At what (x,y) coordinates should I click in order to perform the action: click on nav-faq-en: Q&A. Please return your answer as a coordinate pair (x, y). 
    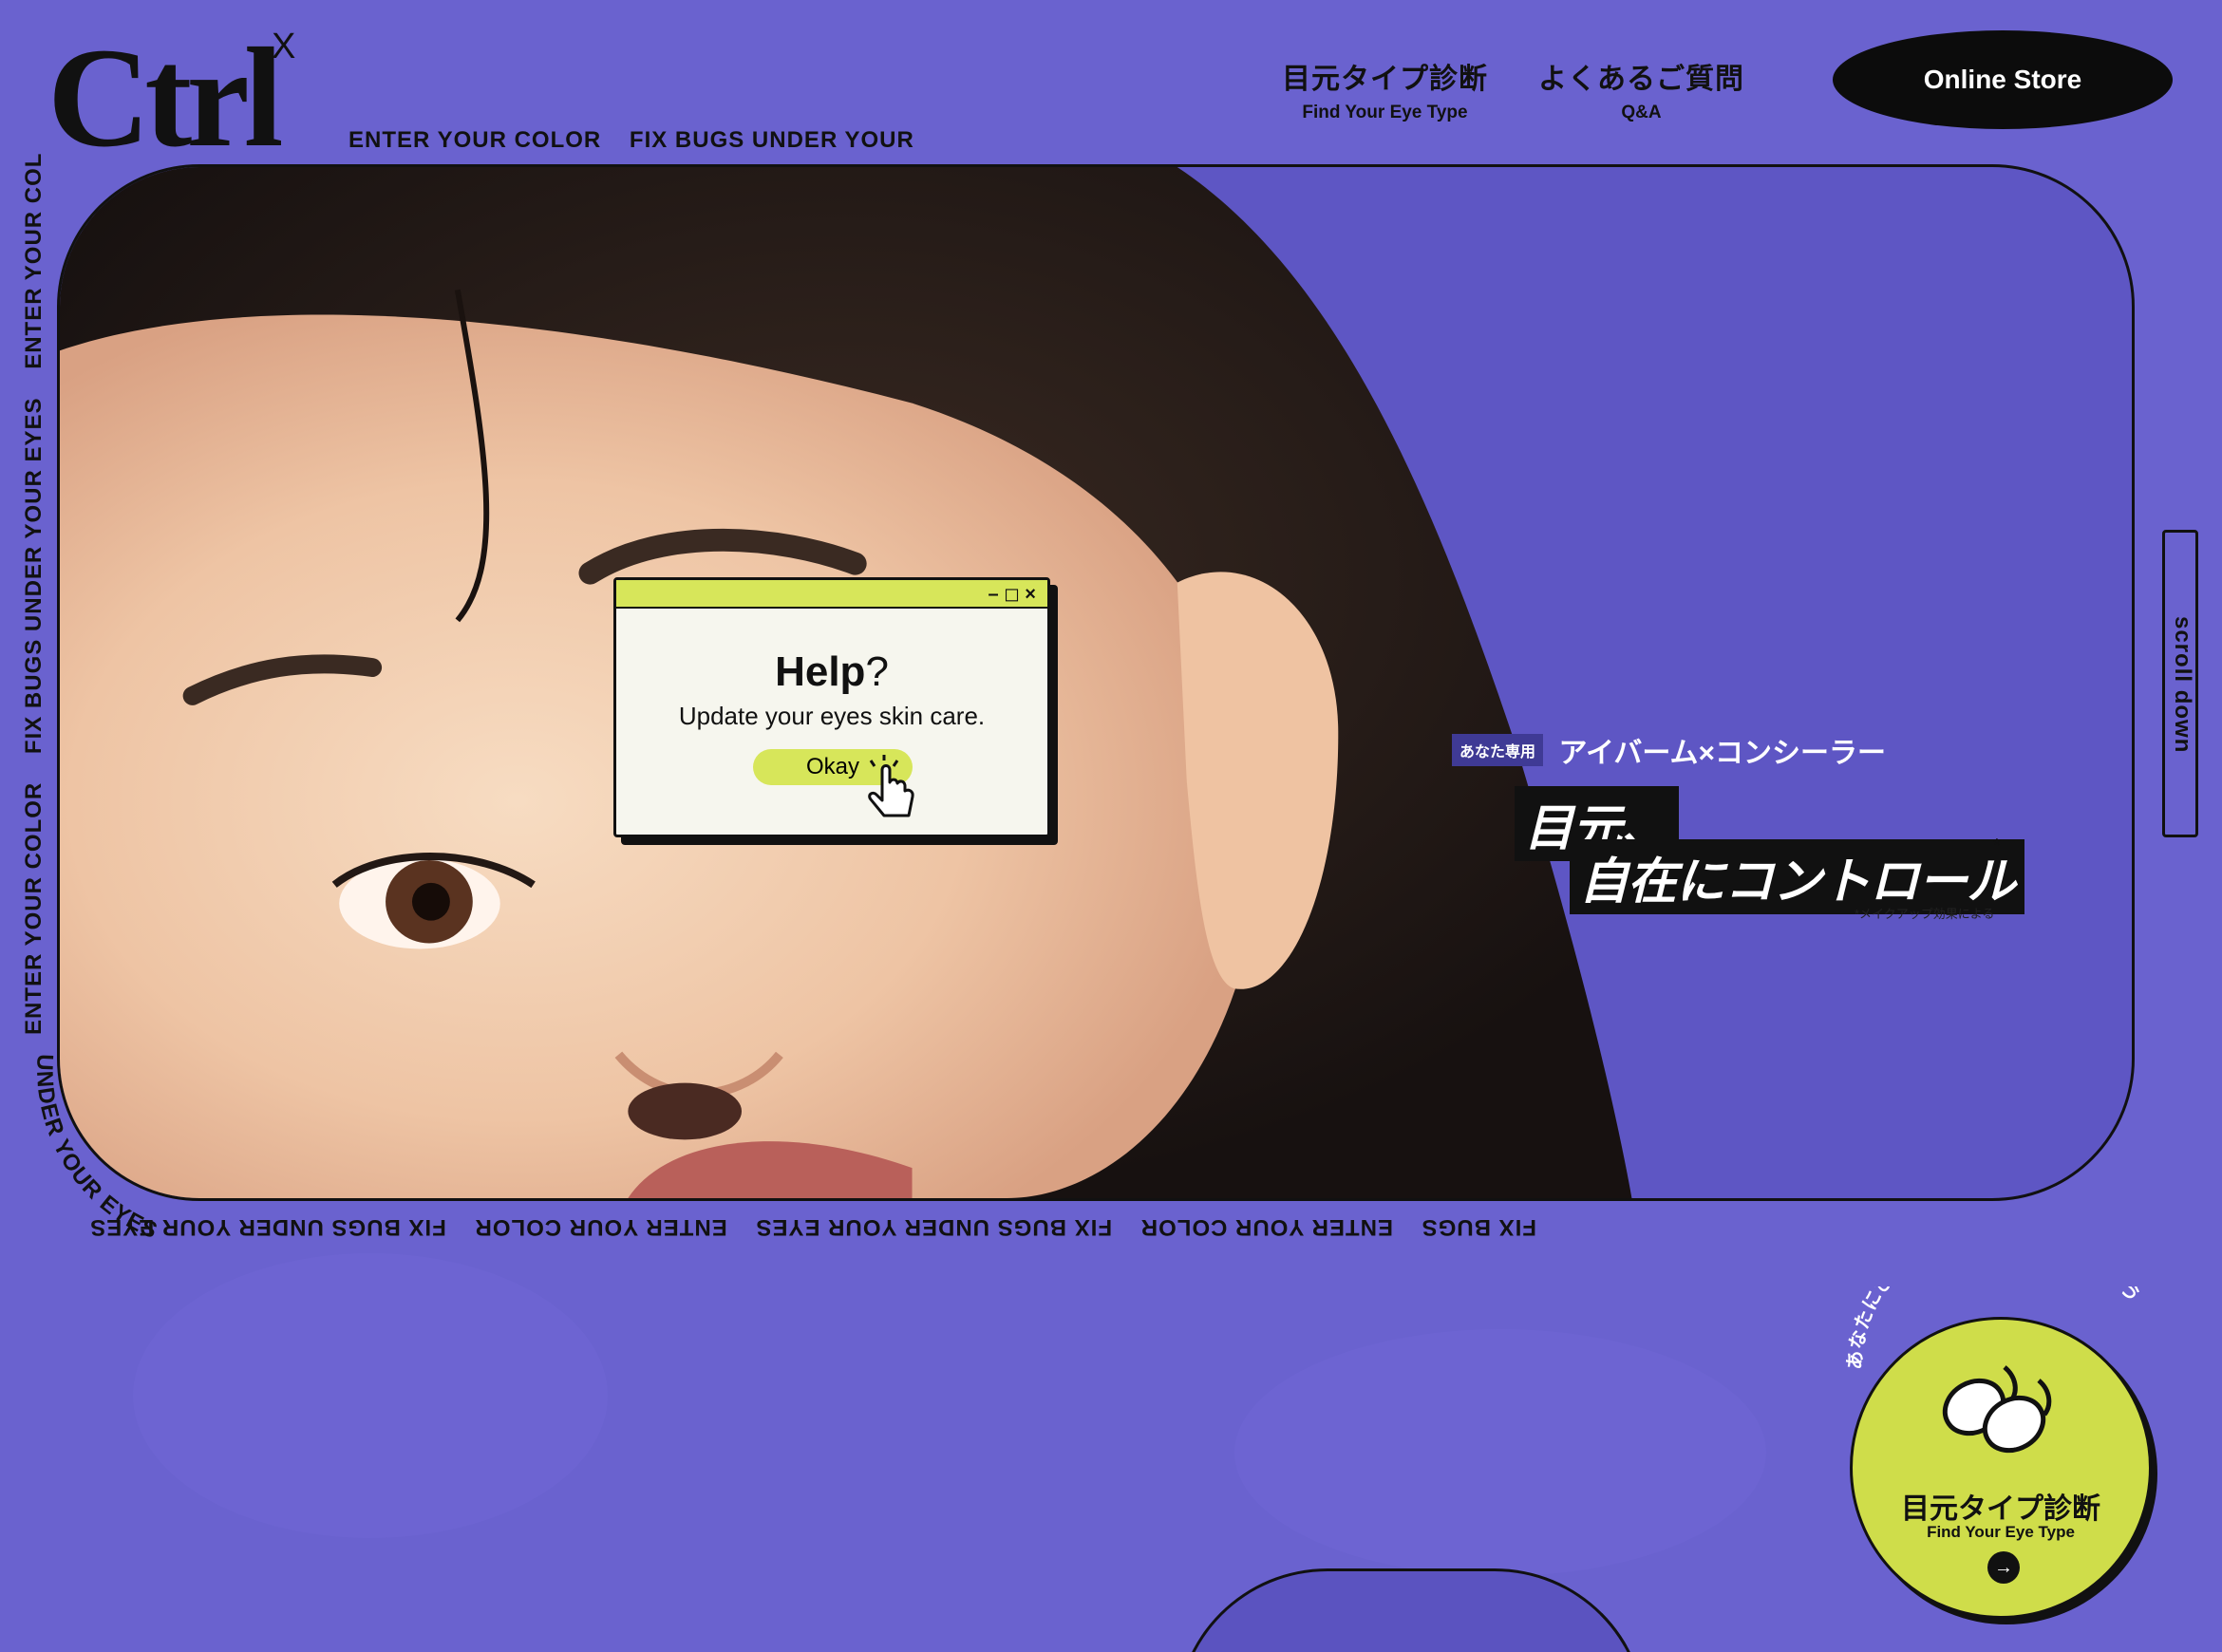
    Looking at the image, I should click on (1641, 112).